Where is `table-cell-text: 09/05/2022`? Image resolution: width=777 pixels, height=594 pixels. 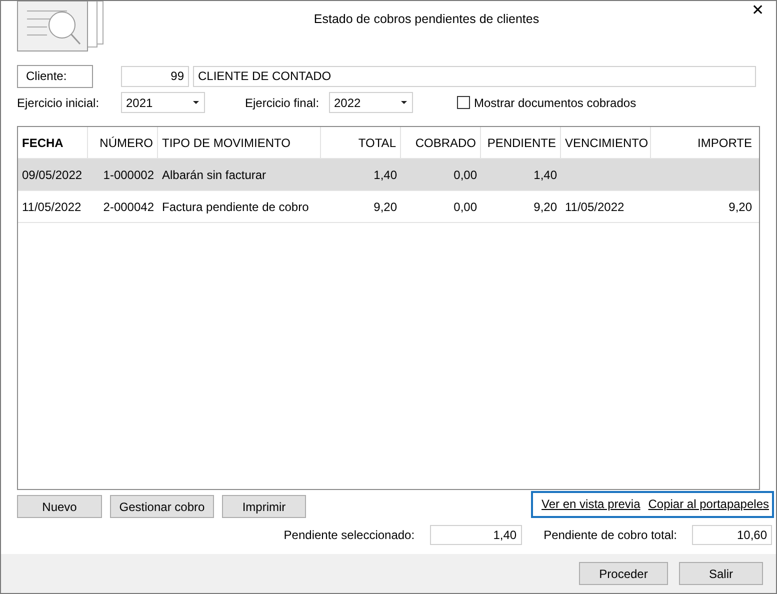 table-cell-text: 09/05/2022 is located at coordinates (52, 175).